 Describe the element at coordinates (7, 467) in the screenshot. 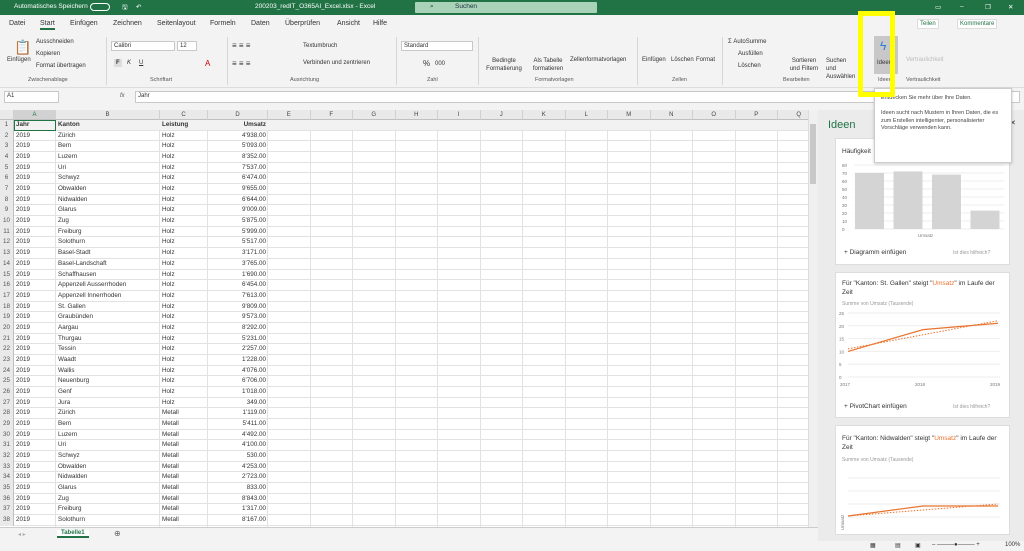

I see `row-header: 33` at that location.